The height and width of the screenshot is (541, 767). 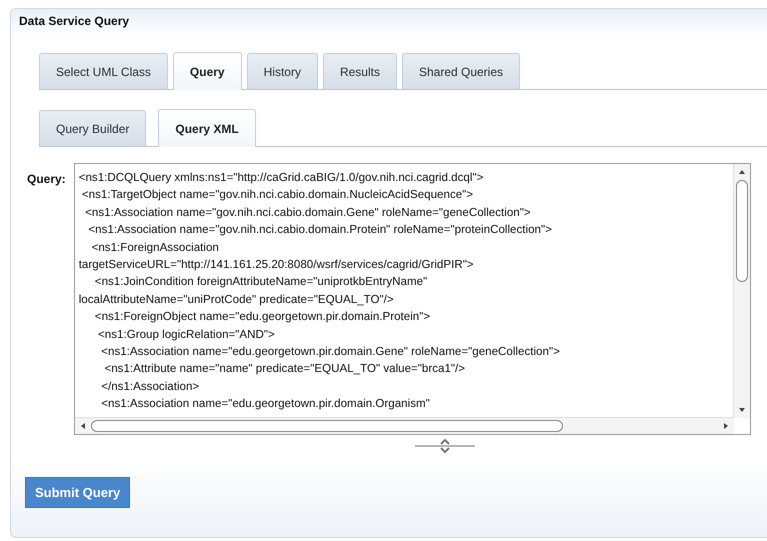 I want to click on code-line: <ns1:Attribute name="name" predicate="EQUAL_TO" value="brca1"/>, so click(x=284, y=369).